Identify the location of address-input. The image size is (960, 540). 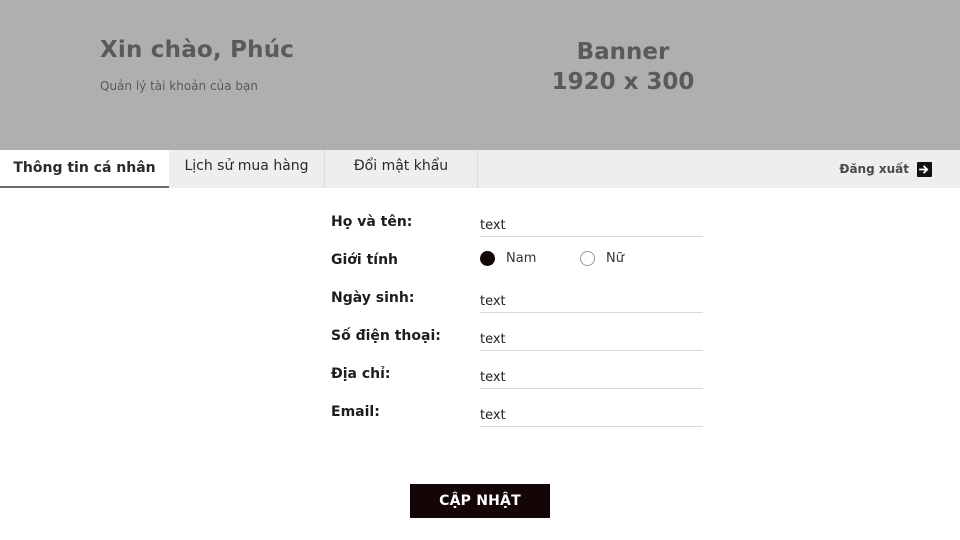
(591, 376).